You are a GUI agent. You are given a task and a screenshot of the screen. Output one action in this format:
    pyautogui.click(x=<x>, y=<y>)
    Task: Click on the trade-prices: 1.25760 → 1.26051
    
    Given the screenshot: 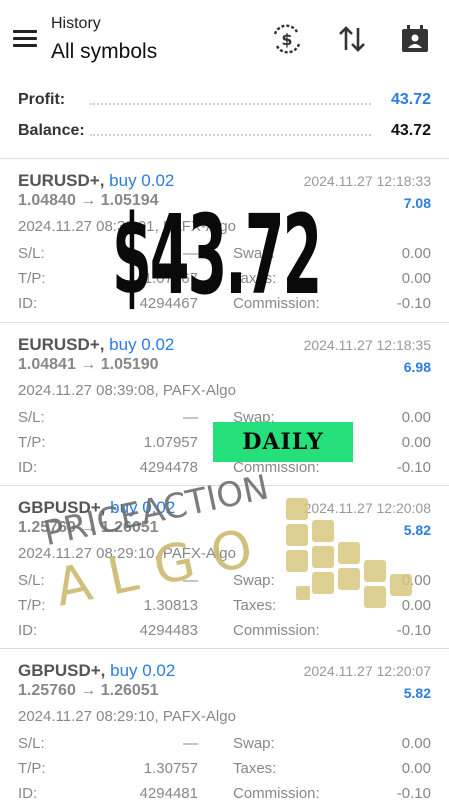 What is the action you would take?
    pyautogui.click(x=88, y=690)
    